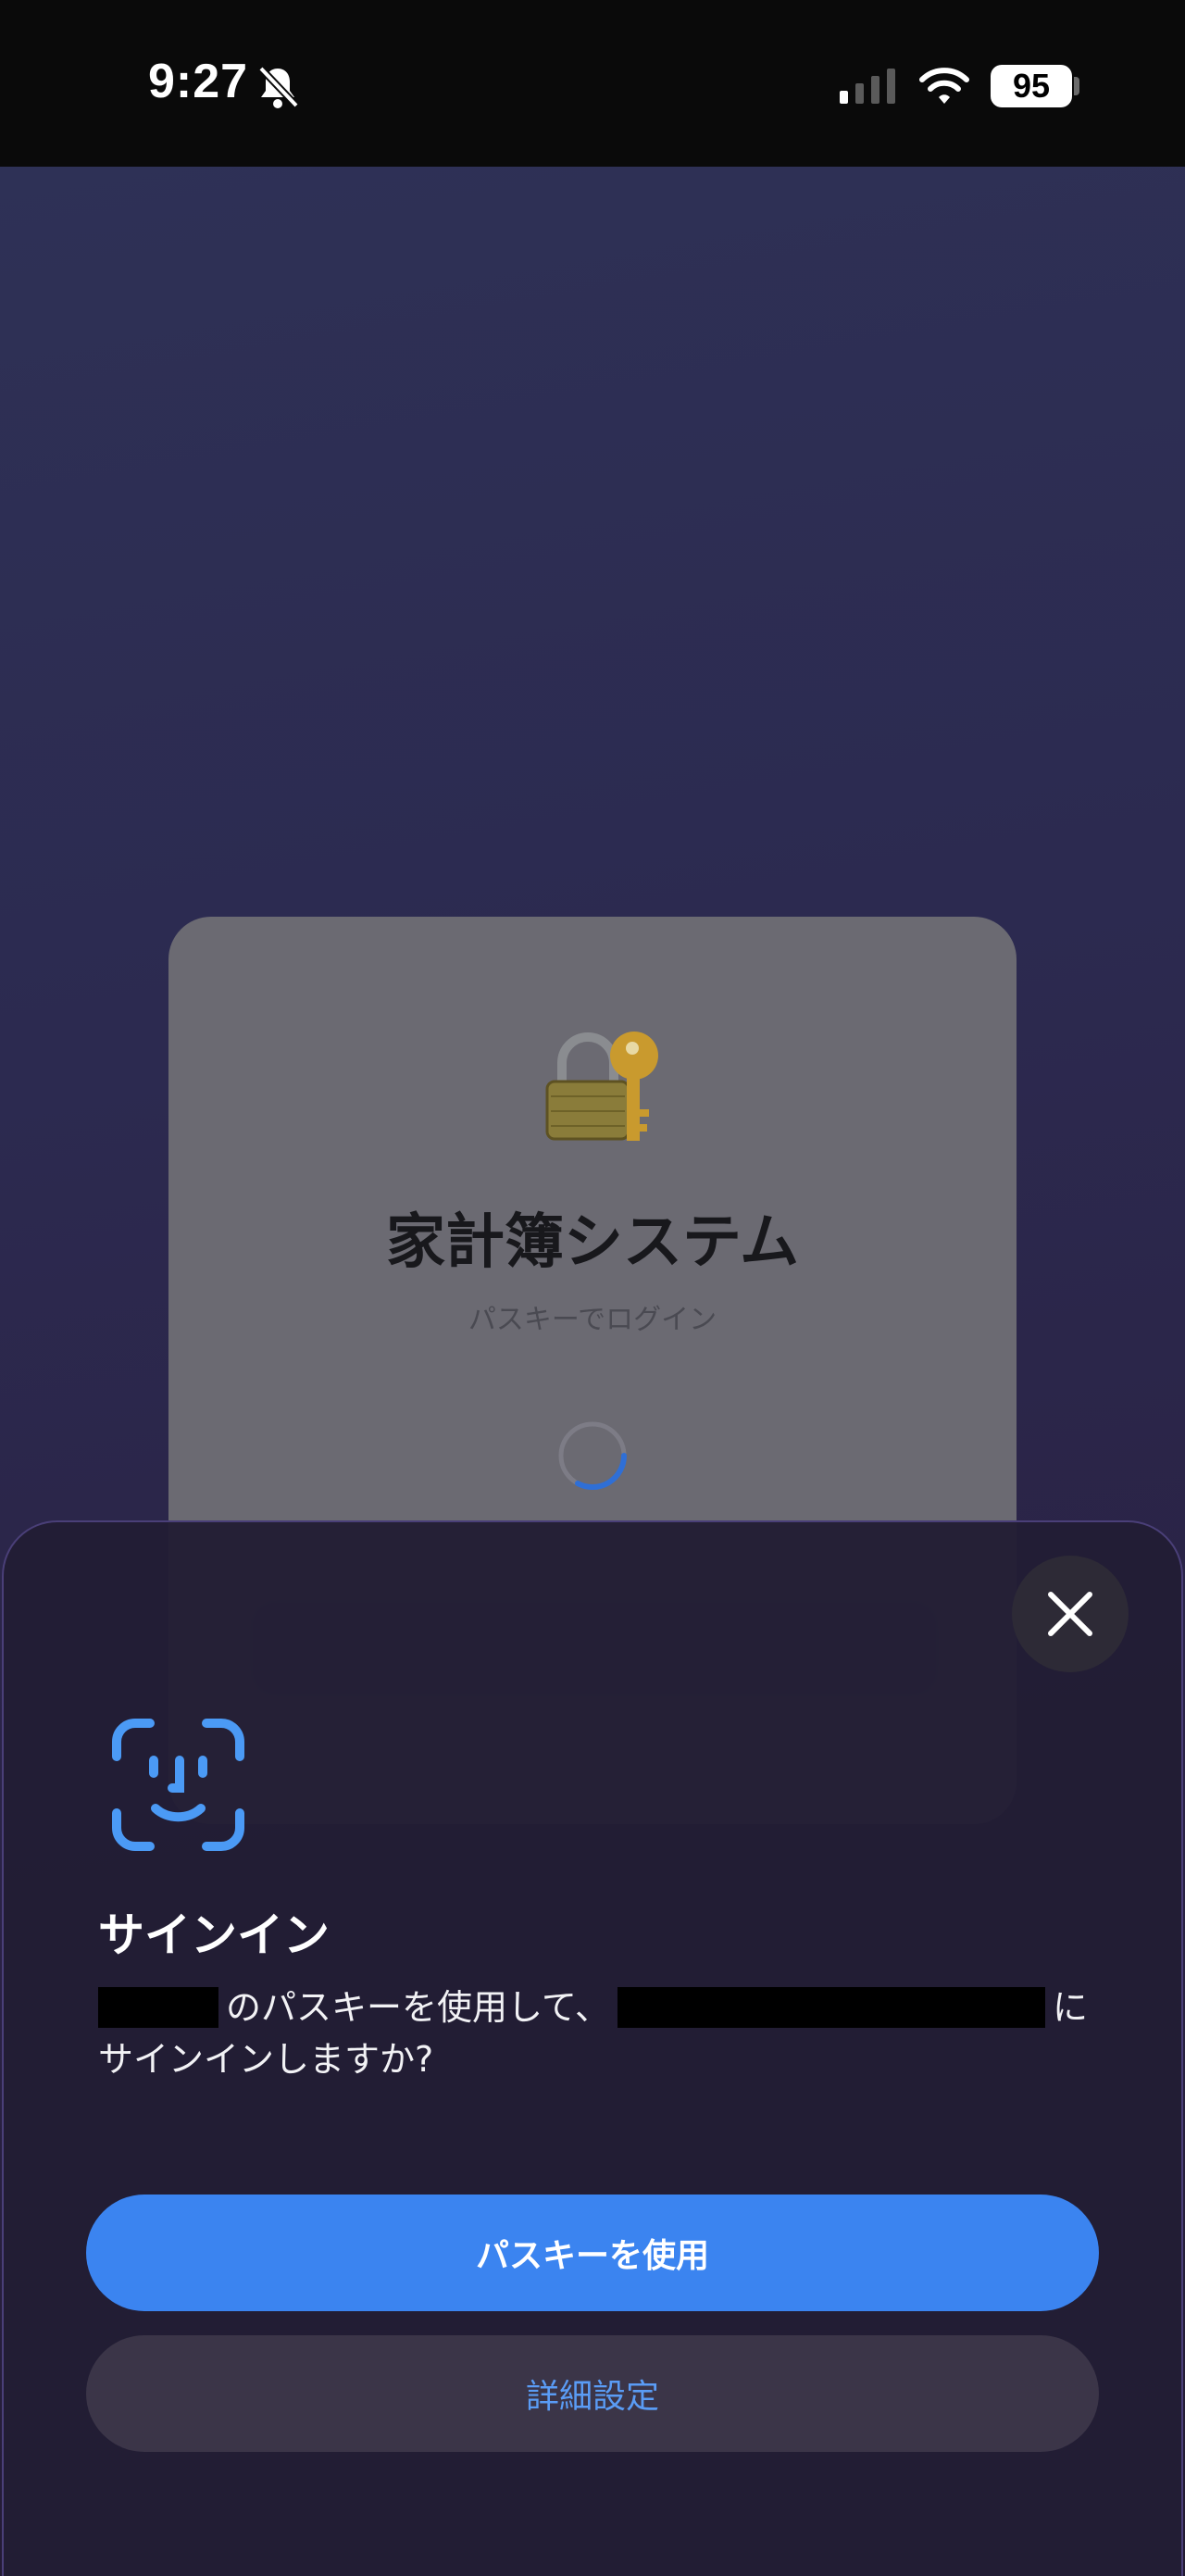 Image resolution: width=1185 pixels, height=2576 pixels. I want to click on close-icon, so click(1070, 1614).